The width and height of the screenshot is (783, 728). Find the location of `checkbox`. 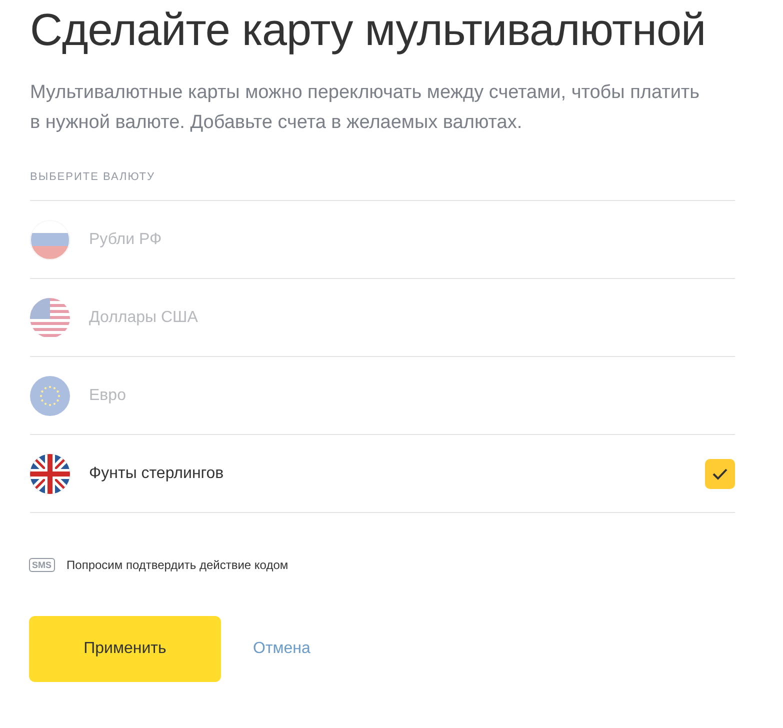

checkbox is located at coordinates (720, 473).